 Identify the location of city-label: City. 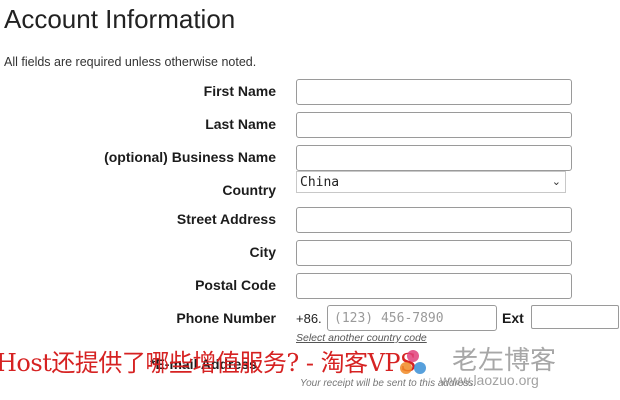
(262, 252).